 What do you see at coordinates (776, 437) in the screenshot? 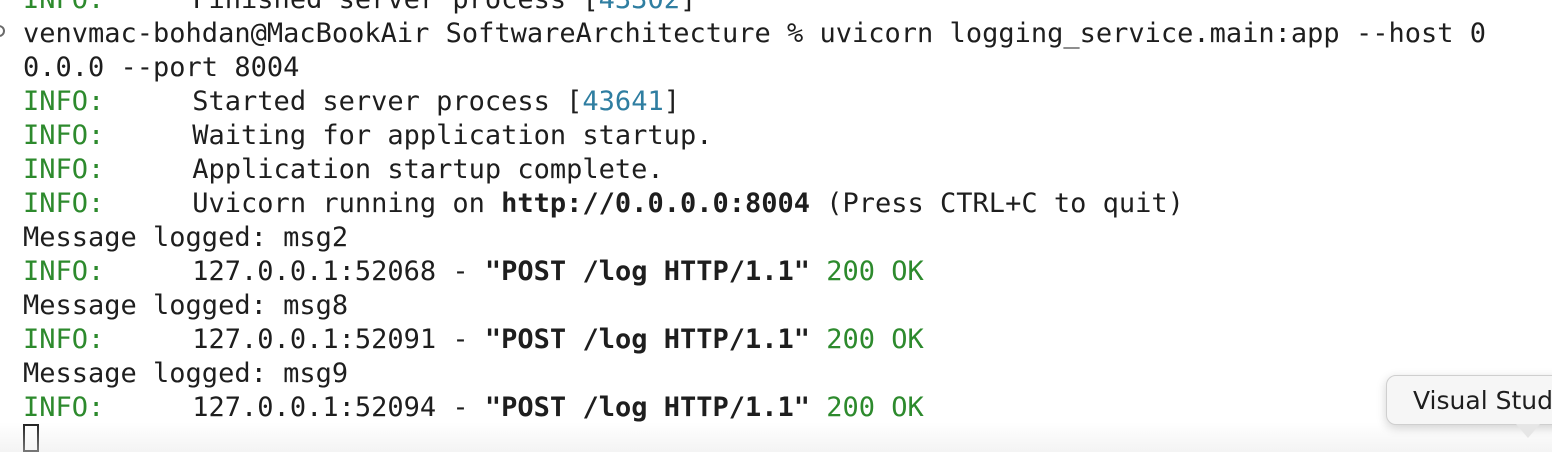
I see `bottom-fade` at bounding box center [776, 437].